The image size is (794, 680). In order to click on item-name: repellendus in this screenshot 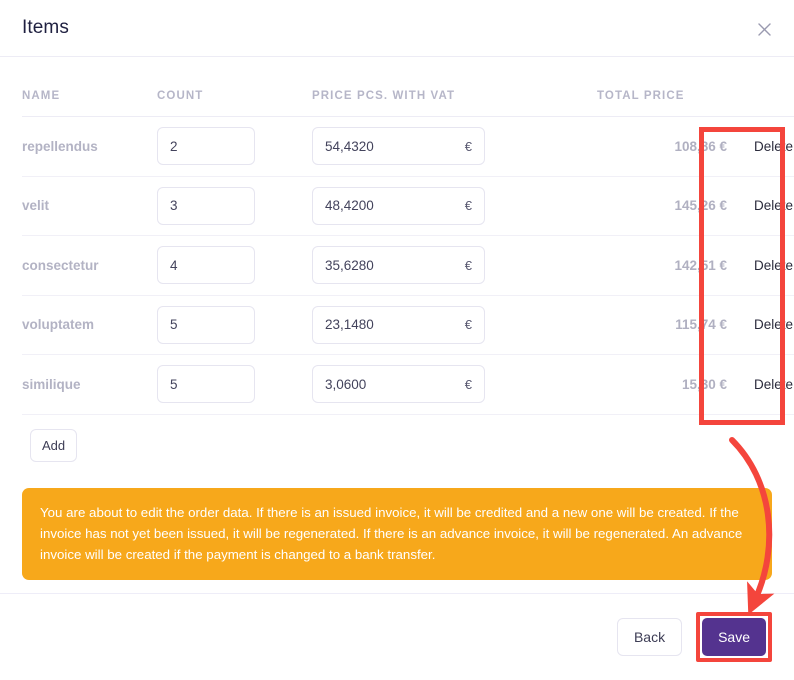, I will do `click(89, 146)`.